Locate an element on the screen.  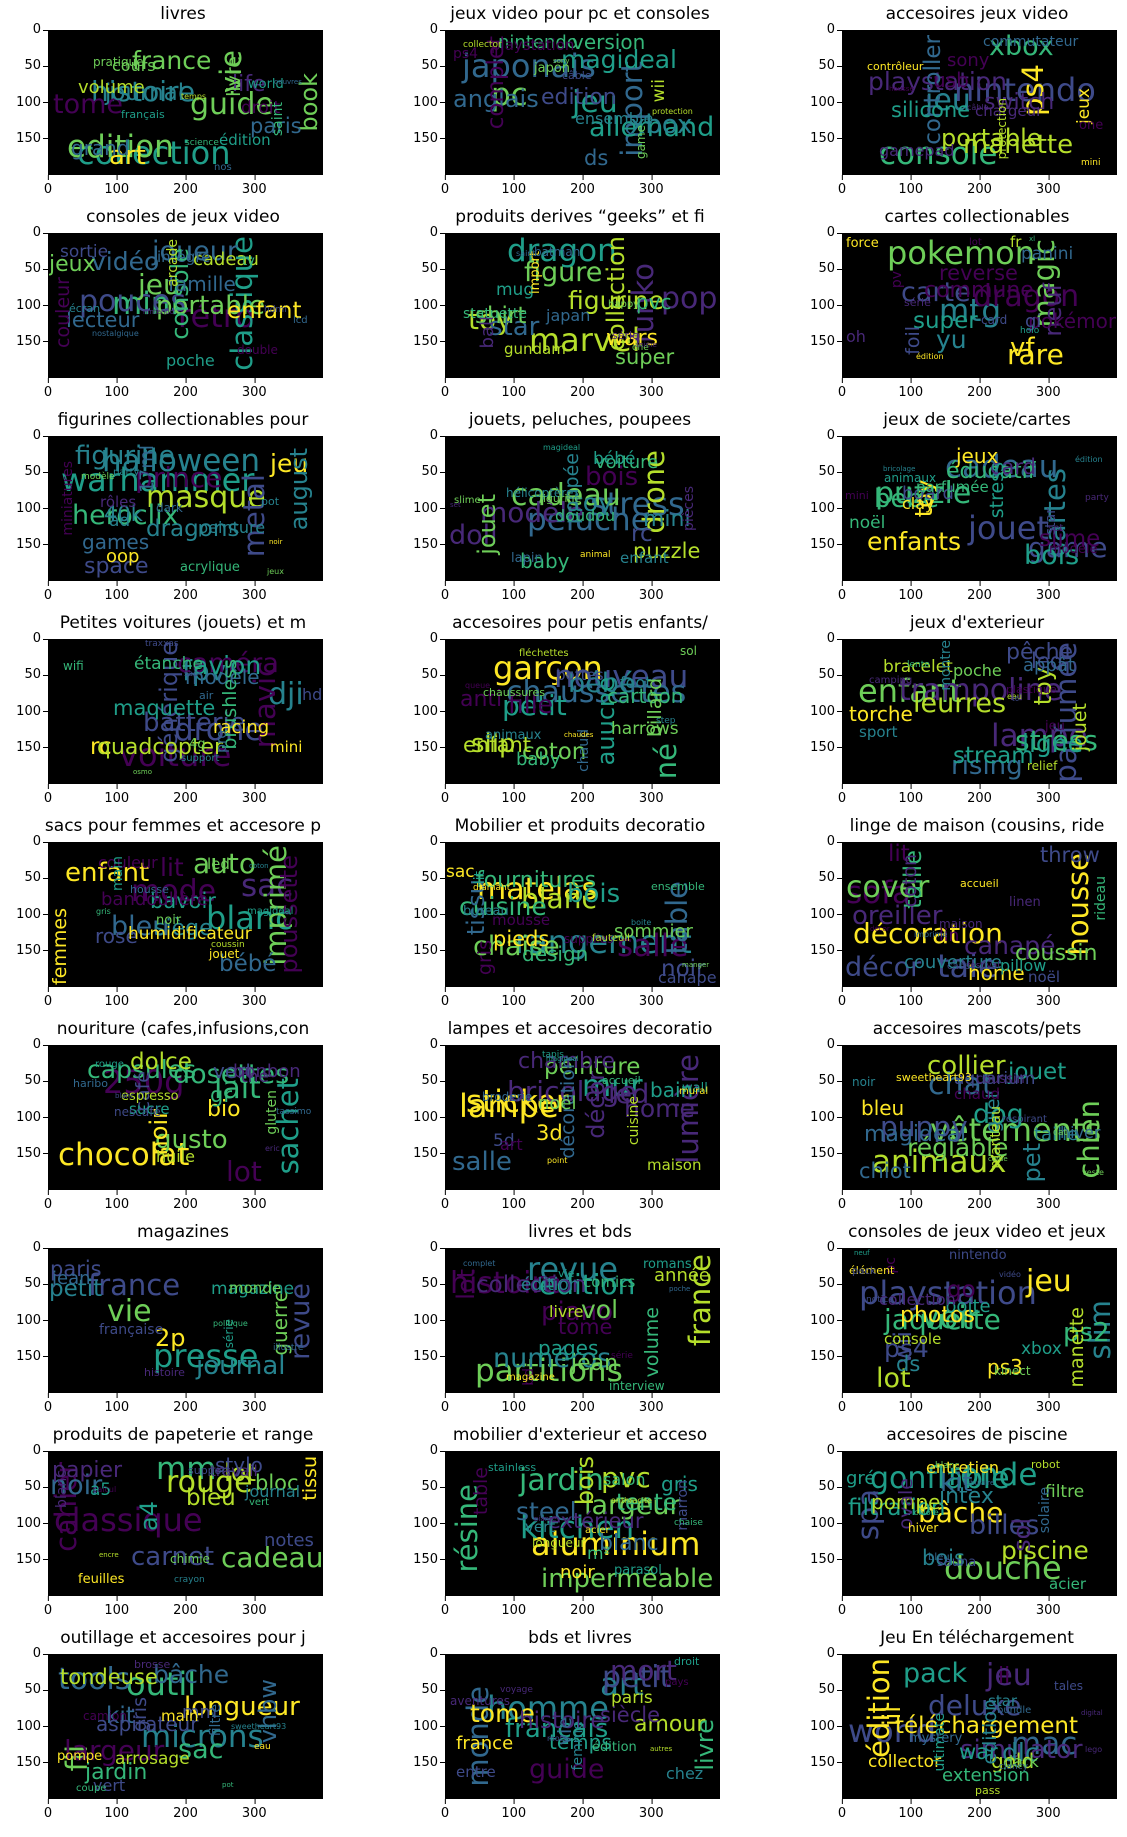
cloud-word: housse is located at coordinates (901, 89).